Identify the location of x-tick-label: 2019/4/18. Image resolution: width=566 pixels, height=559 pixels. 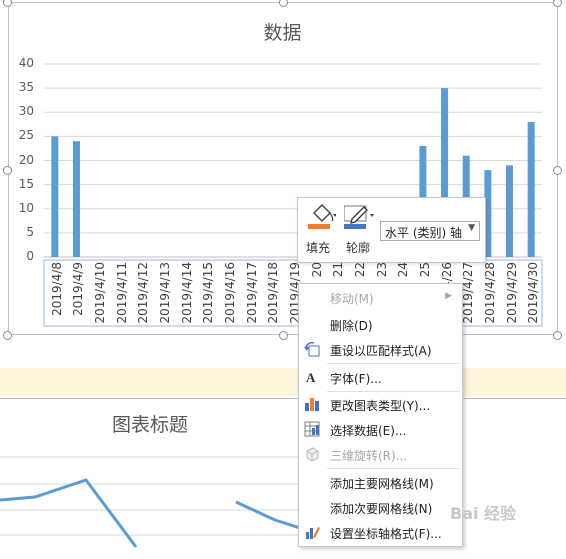
(273, 297).